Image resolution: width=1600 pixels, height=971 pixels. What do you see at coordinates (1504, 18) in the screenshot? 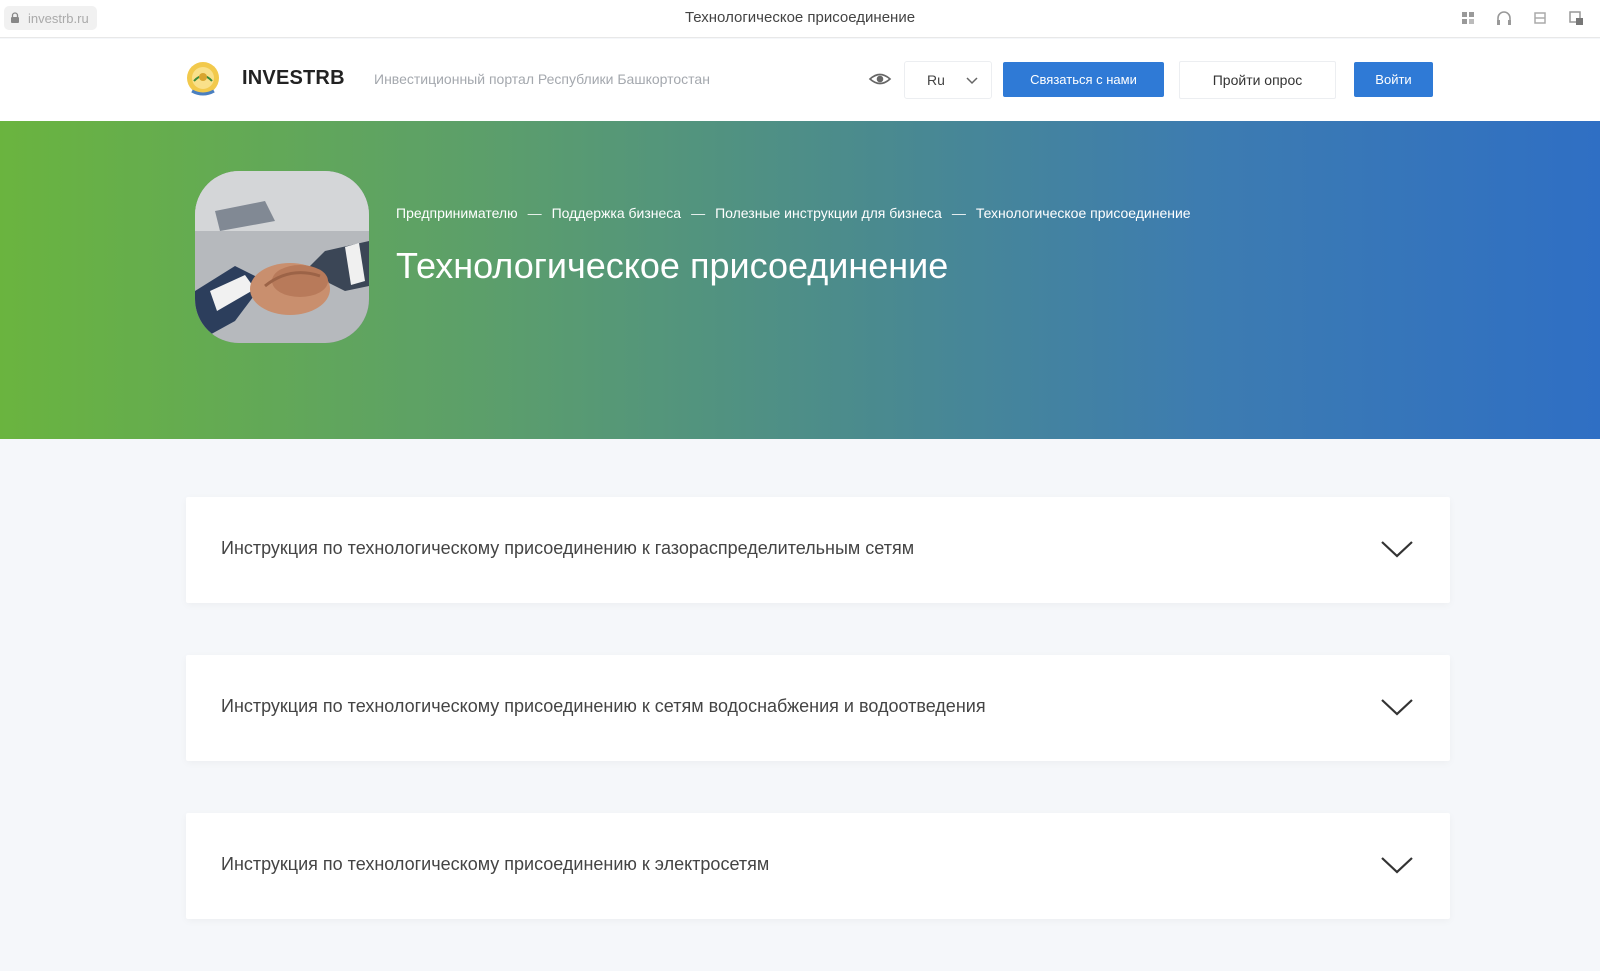
I see `headphones-icon` at bounding box center [1504, 18].